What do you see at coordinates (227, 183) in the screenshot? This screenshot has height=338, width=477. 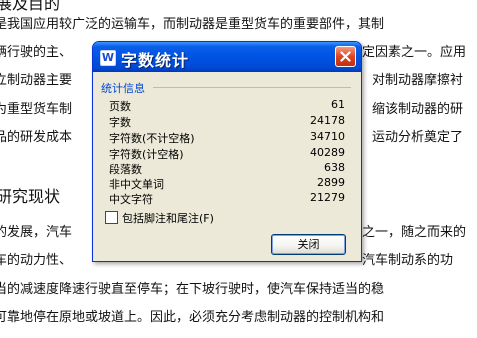 I see `stat-row-non-chinese-words: 非中文单词 2899` at bounding box center [227, 183].